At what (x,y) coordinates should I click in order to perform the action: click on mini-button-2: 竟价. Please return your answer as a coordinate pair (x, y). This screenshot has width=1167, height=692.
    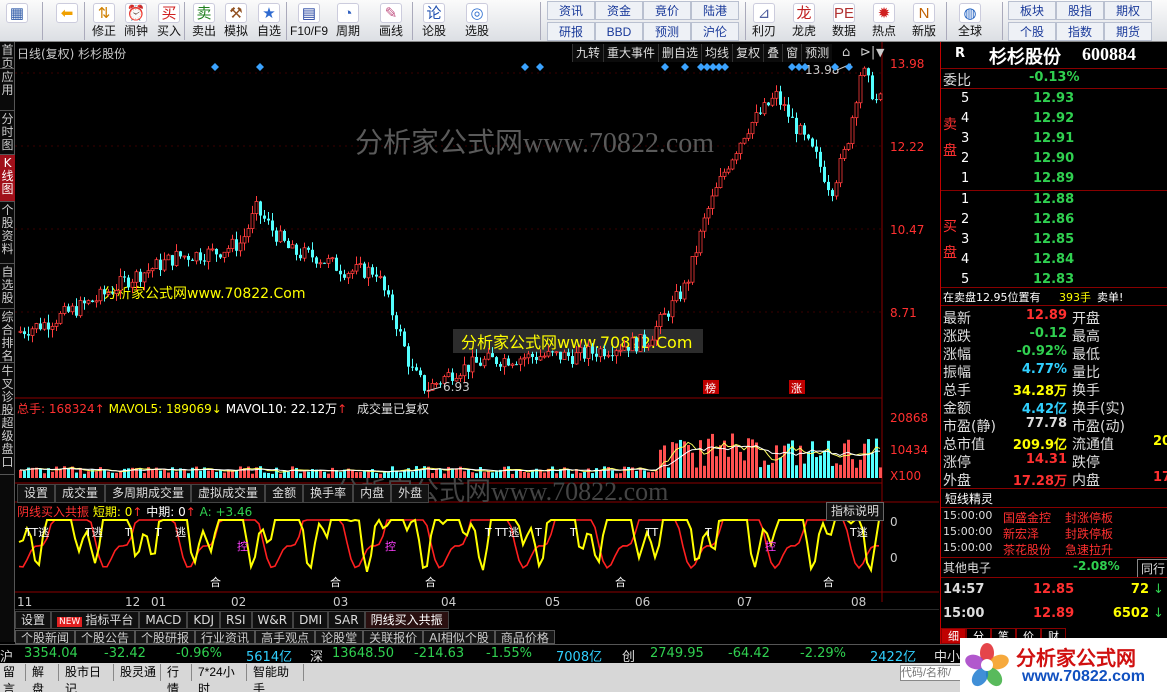
    Looking at the image, I should click on (667, 10).